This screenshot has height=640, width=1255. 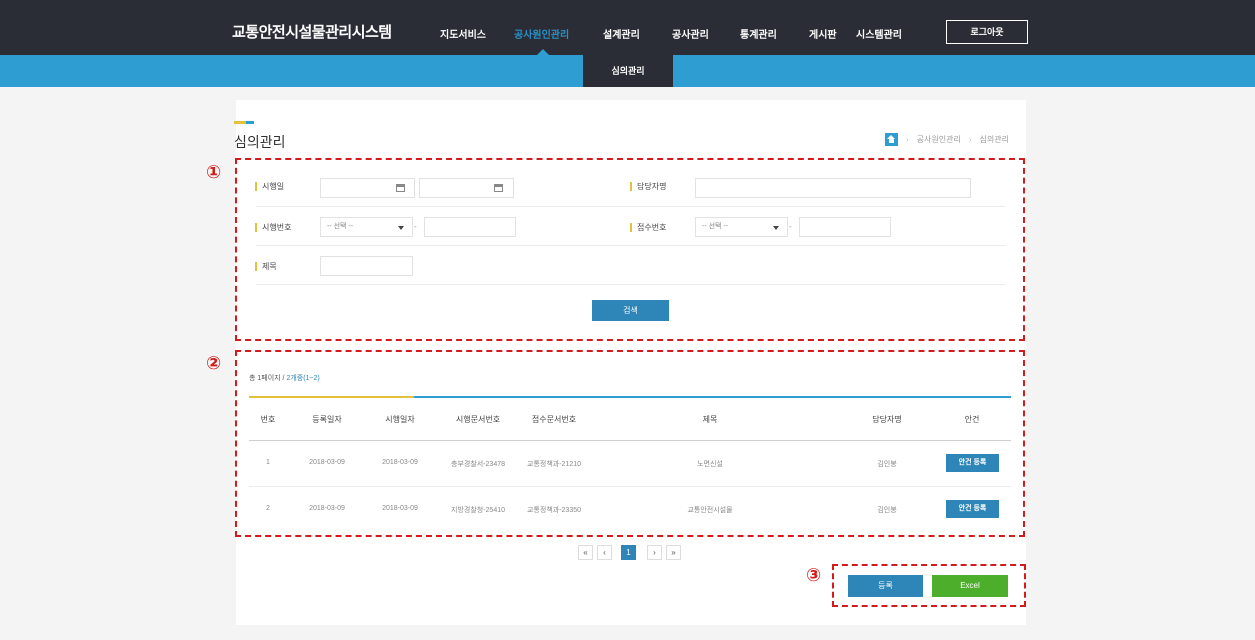 I want to click on annotation-number: ②, so click(x=214, y=363).